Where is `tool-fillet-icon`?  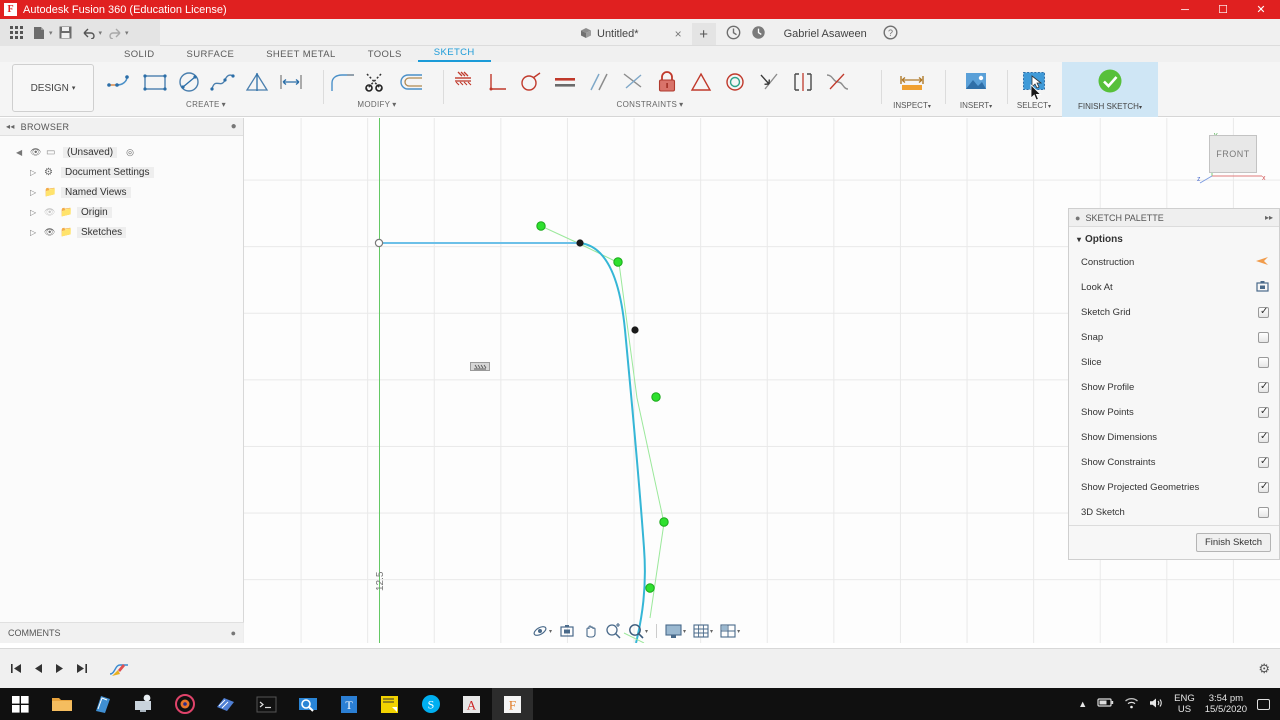
tool-fillet-icon is located at coordinates (343, 82).